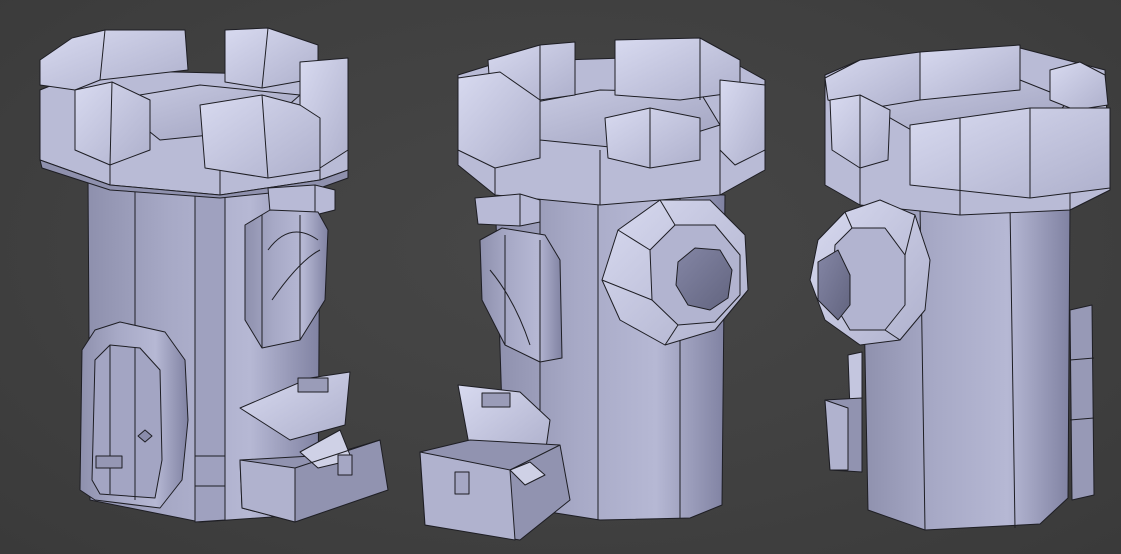 Image resolution: width=1121 pixels, height=554 pixels. What do you see at coordinates (1082, 402) in the screenshot?
I see `back-buttress` at bounding box center [1082, 402].